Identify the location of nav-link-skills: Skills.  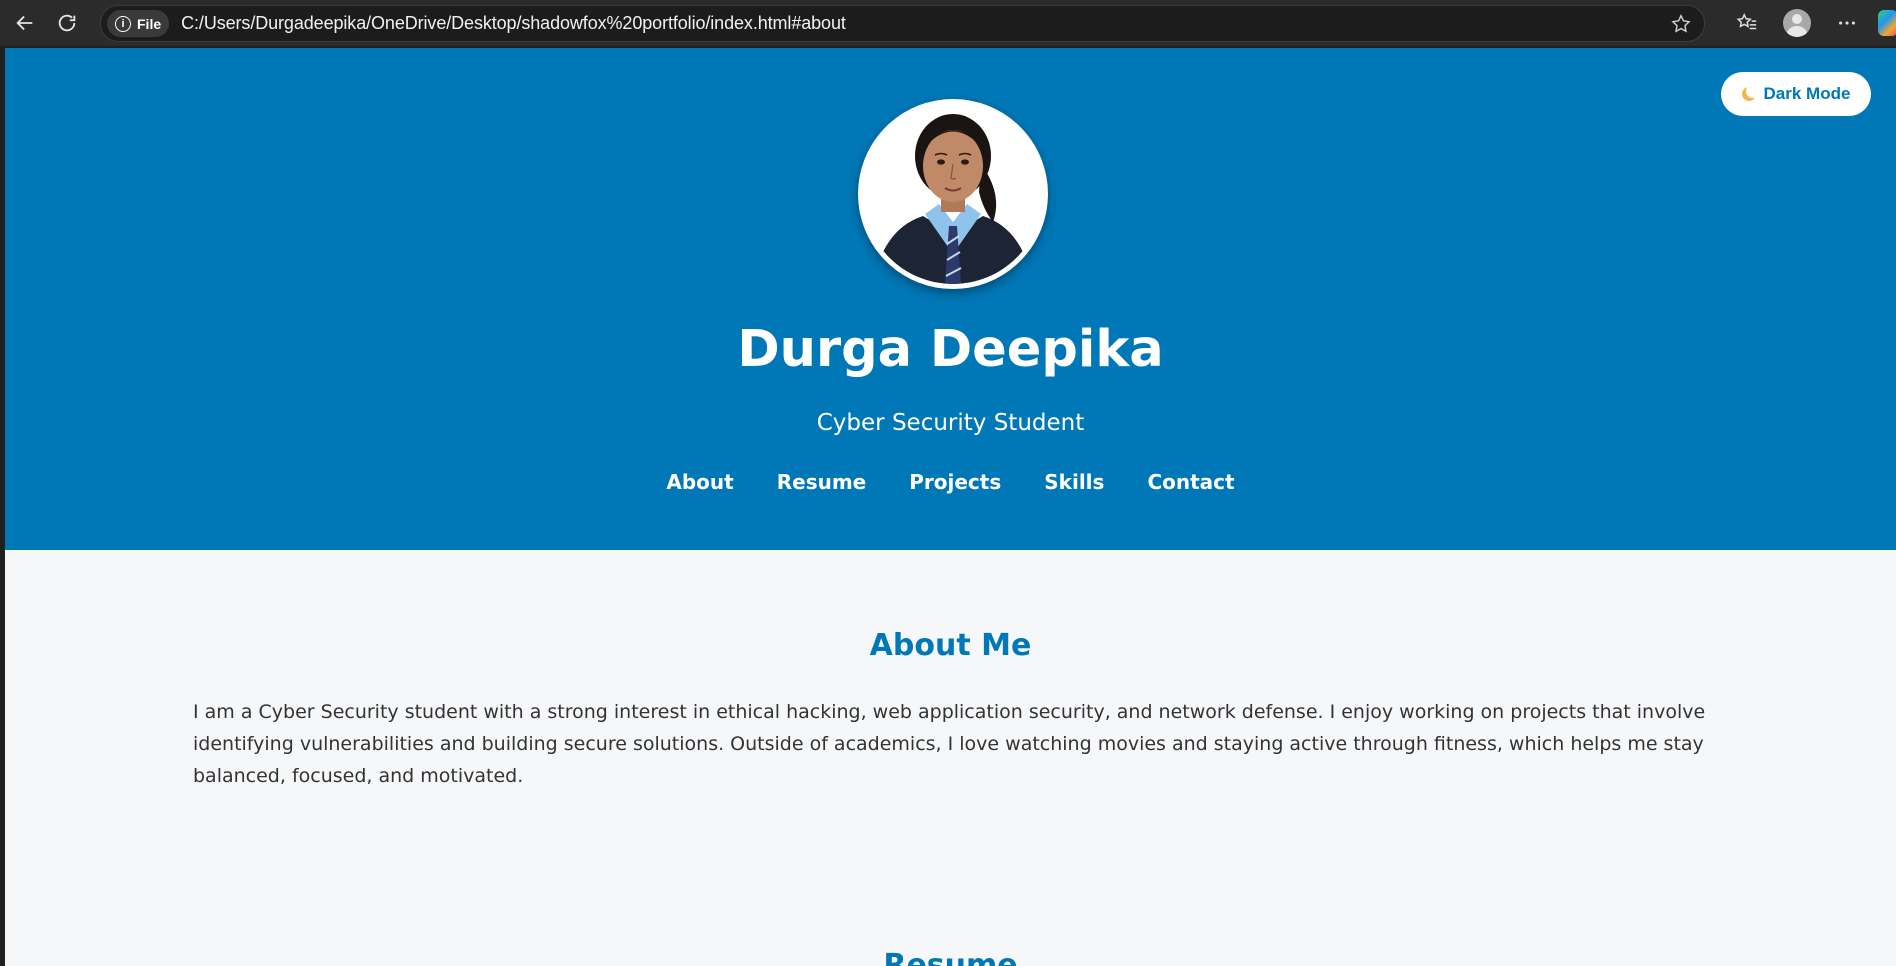
(1074, 482).